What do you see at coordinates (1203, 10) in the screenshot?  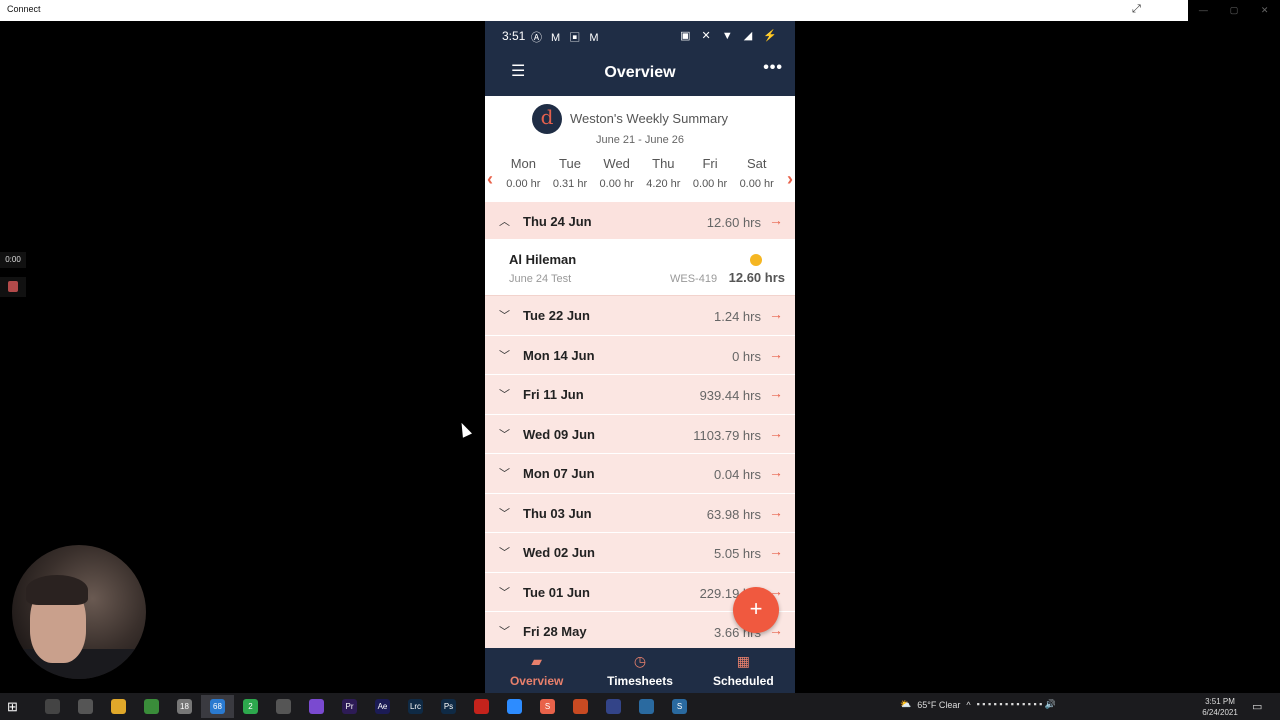 I see `minimize-icon: —` at bounding box center [1203, 10].